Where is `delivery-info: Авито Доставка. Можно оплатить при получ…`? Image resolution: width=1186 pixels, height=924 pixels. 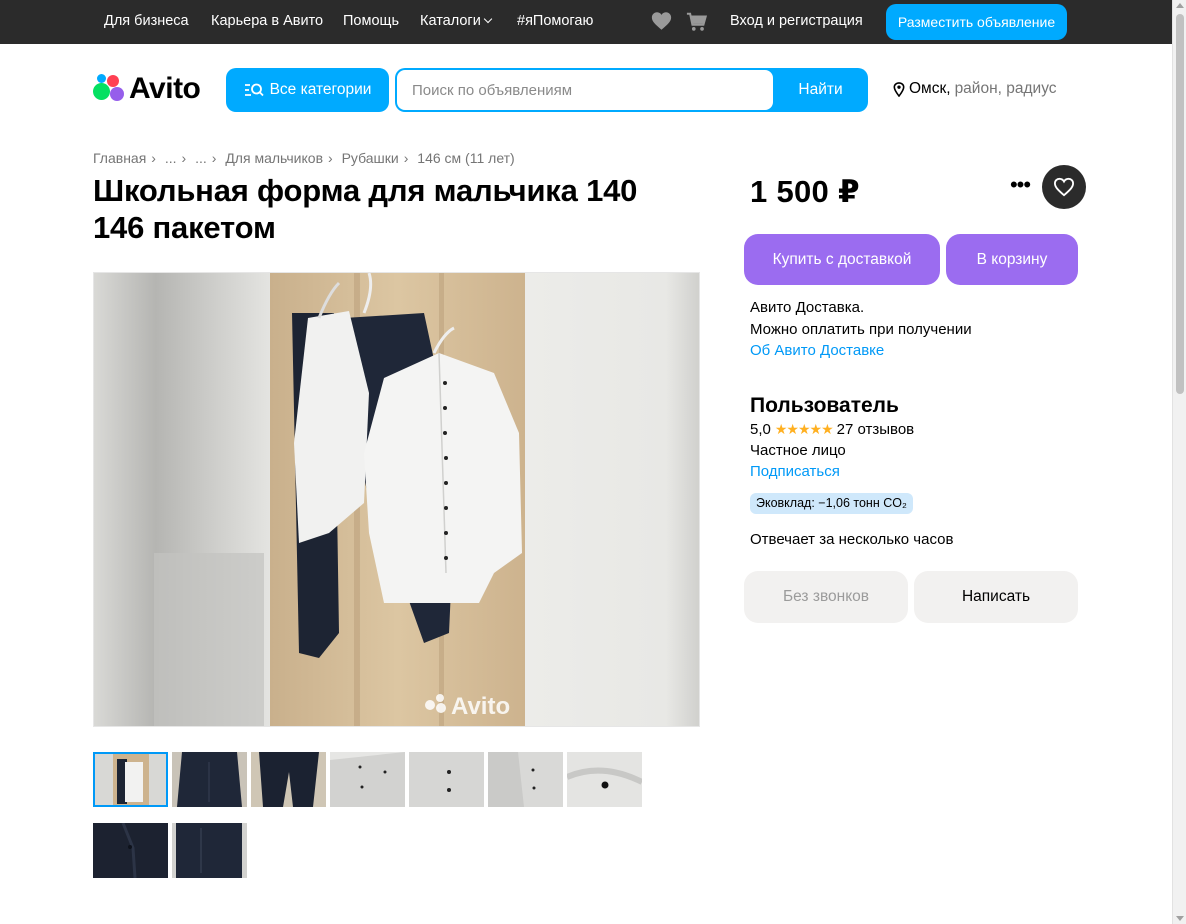 delivery-info: Авито Доставка. Можно оплатить при получ… is located at coordinates (861, 329).